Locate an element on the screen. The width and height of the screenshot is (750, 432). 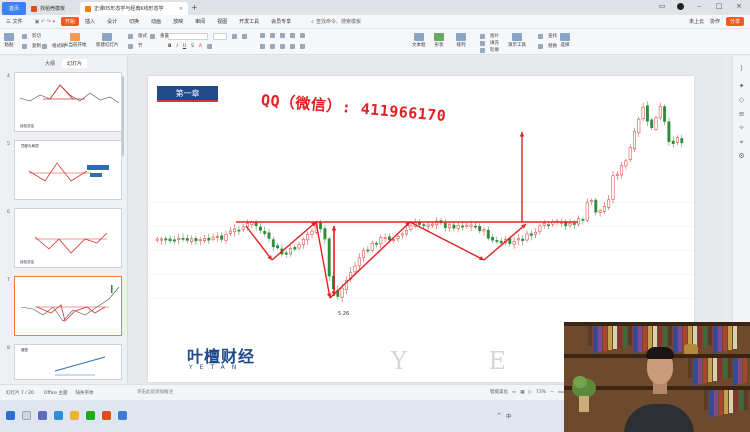
bullets-icon is located at coordinates (262, 35).